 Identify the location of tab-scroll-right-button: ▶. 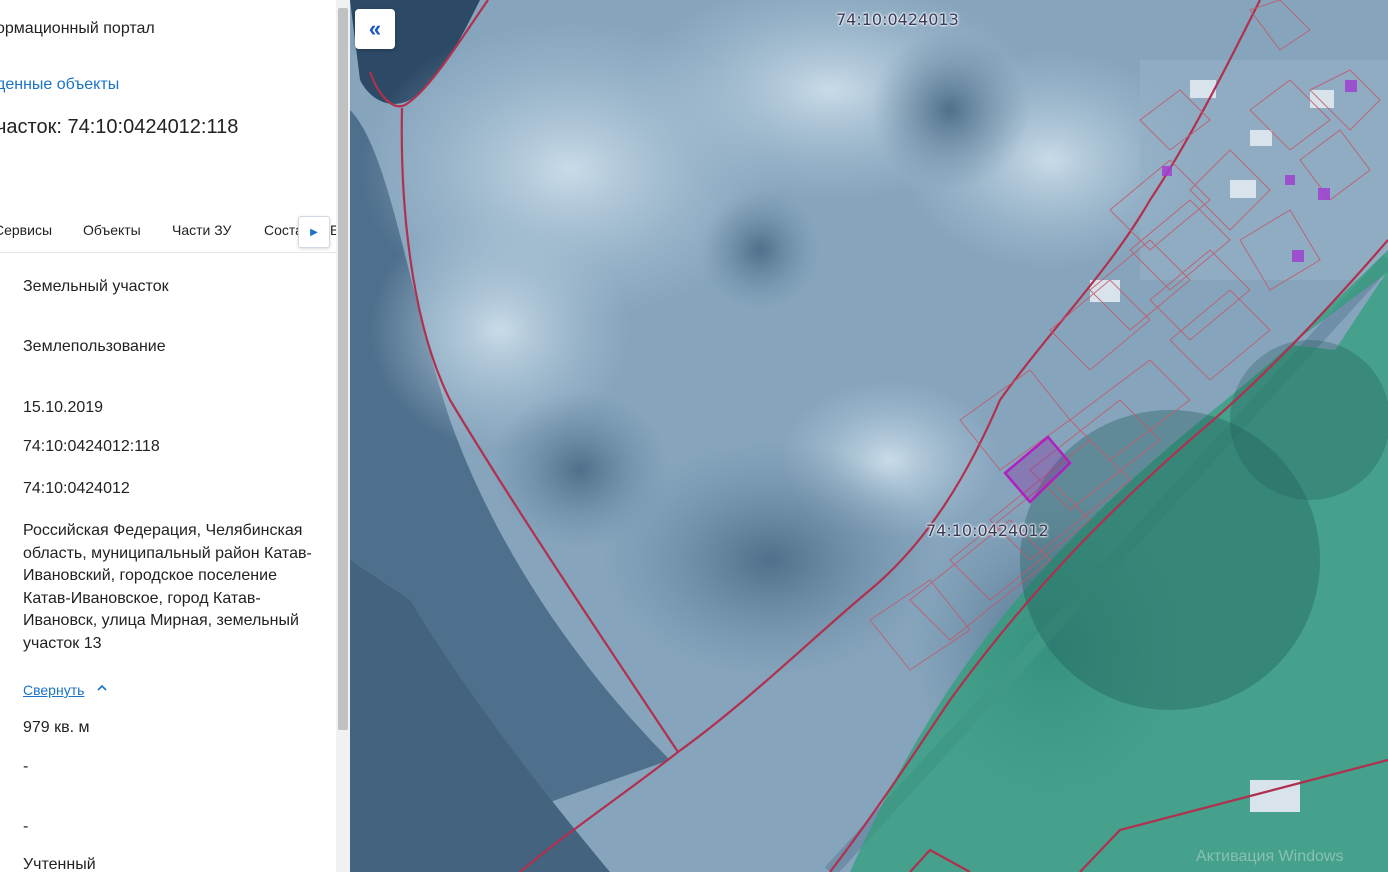
(314, 232).